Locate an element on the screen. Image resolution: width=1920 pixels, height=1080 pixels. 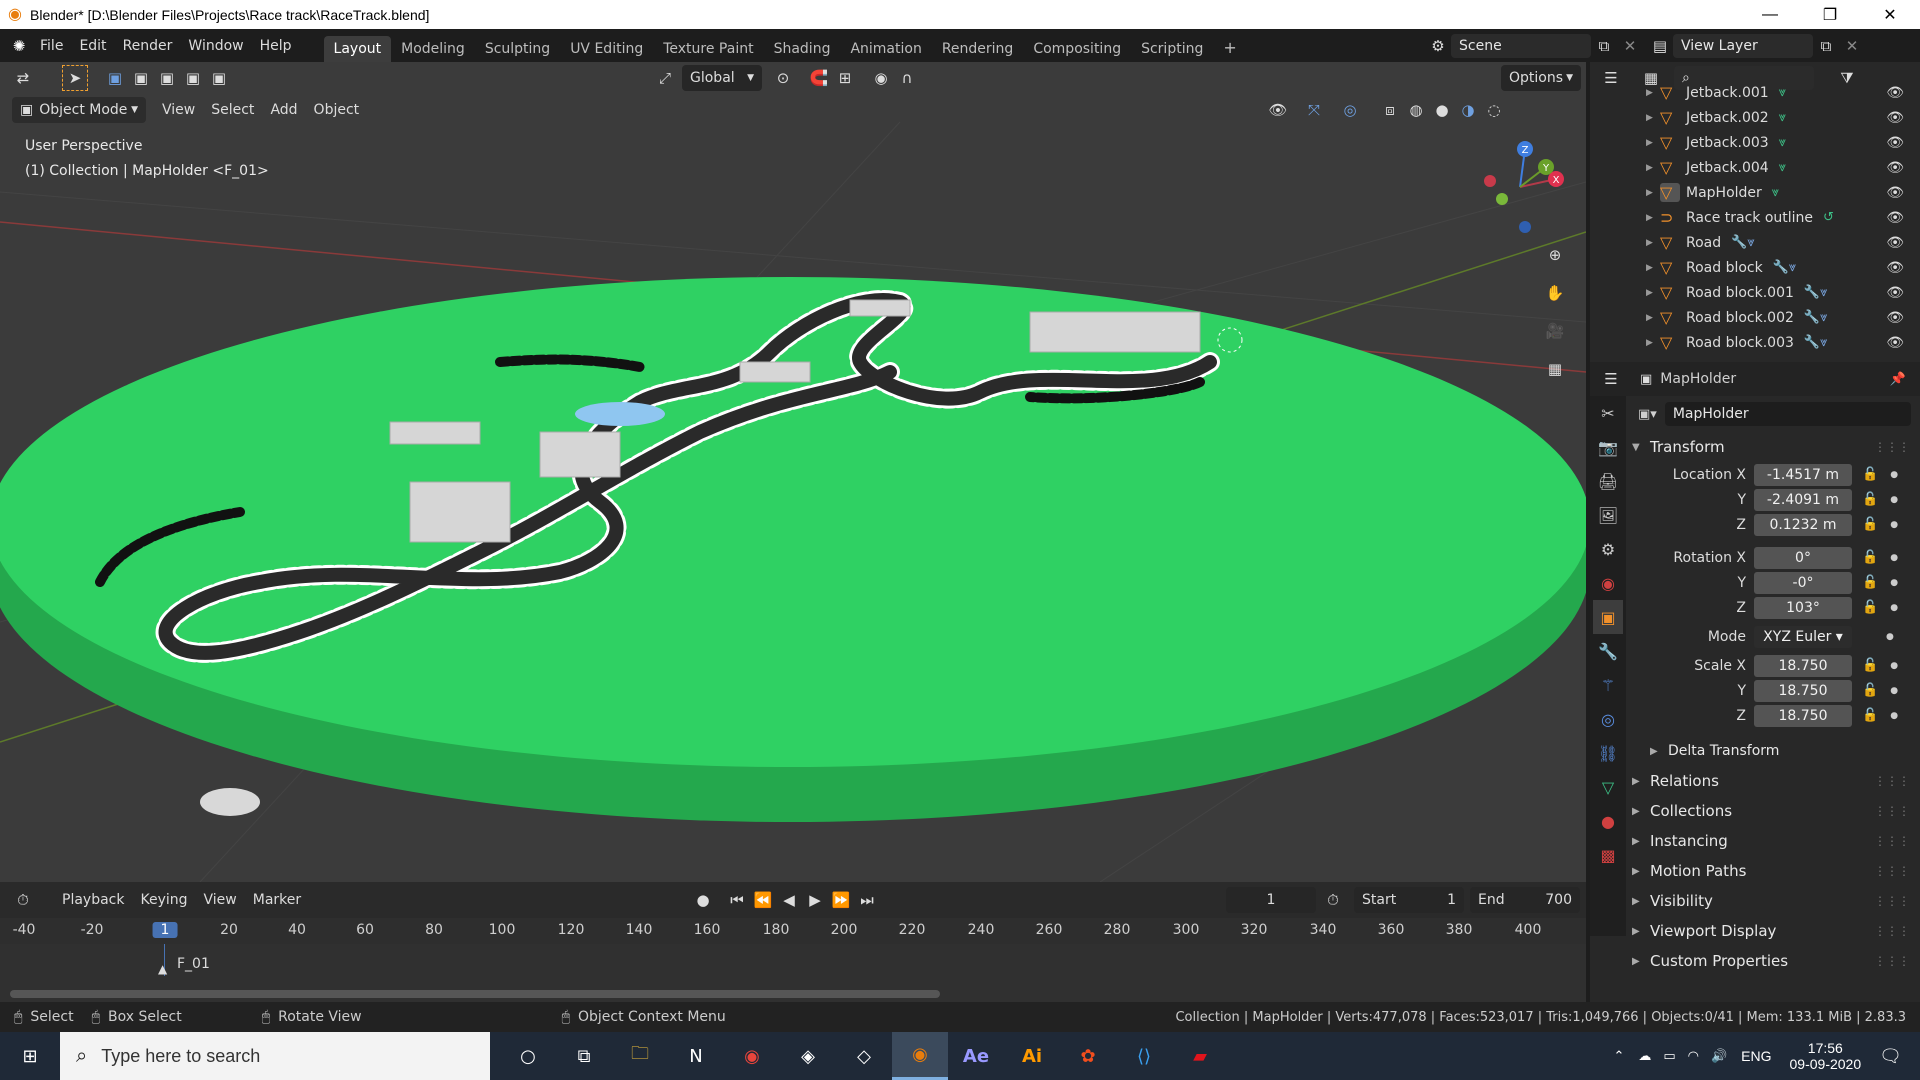
location-y-field: -2.4091 m is located at coordinates (1803, 499).